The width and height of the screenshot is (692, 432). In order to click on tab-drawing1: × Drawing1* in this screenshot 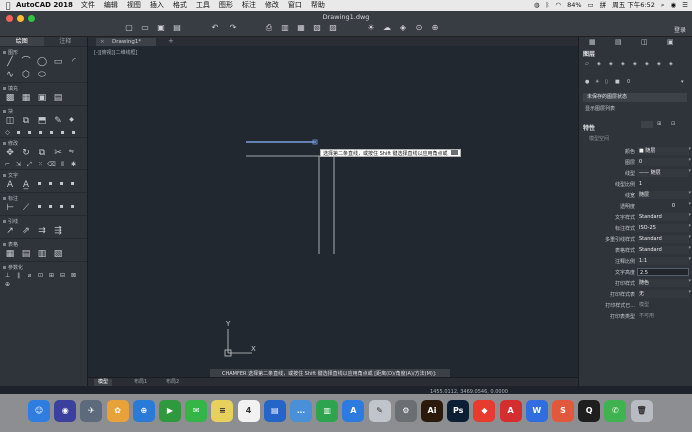, I will do `click(126, 42)`.